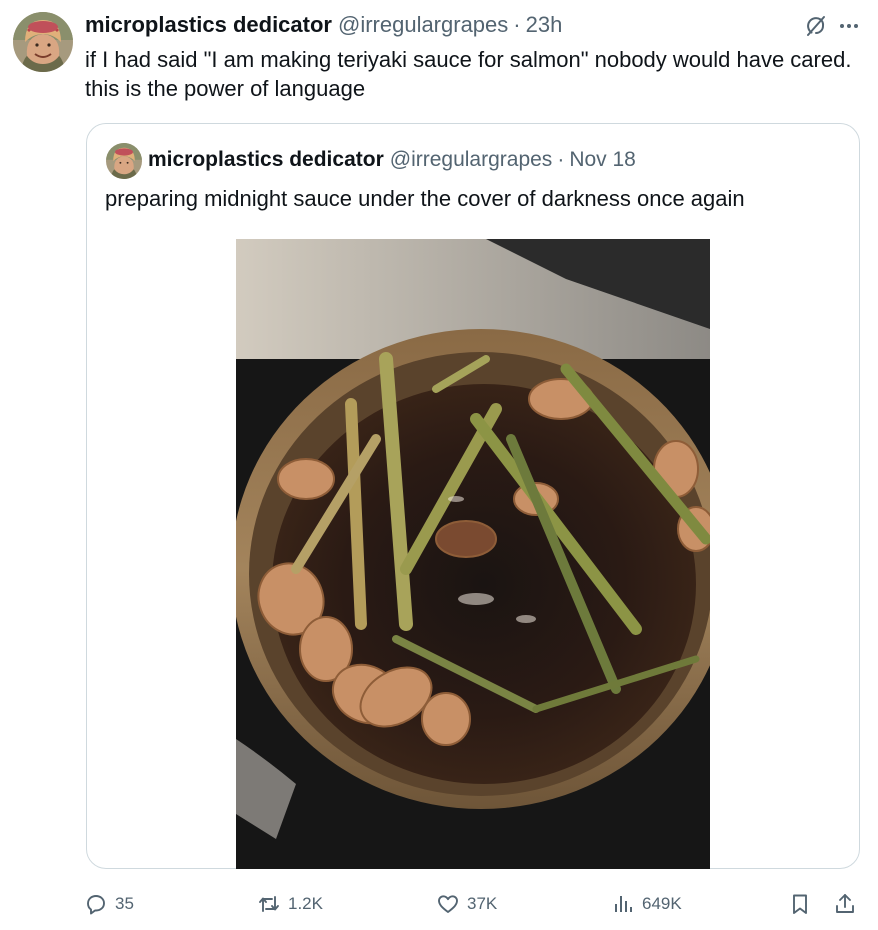 Image resolution: width=878 pixels, height=930 pixels. What do you see at coordinates (544, 25) in the screenshot?
I see `tweet-timestamp: 23h` at bounding box center [544, 25].